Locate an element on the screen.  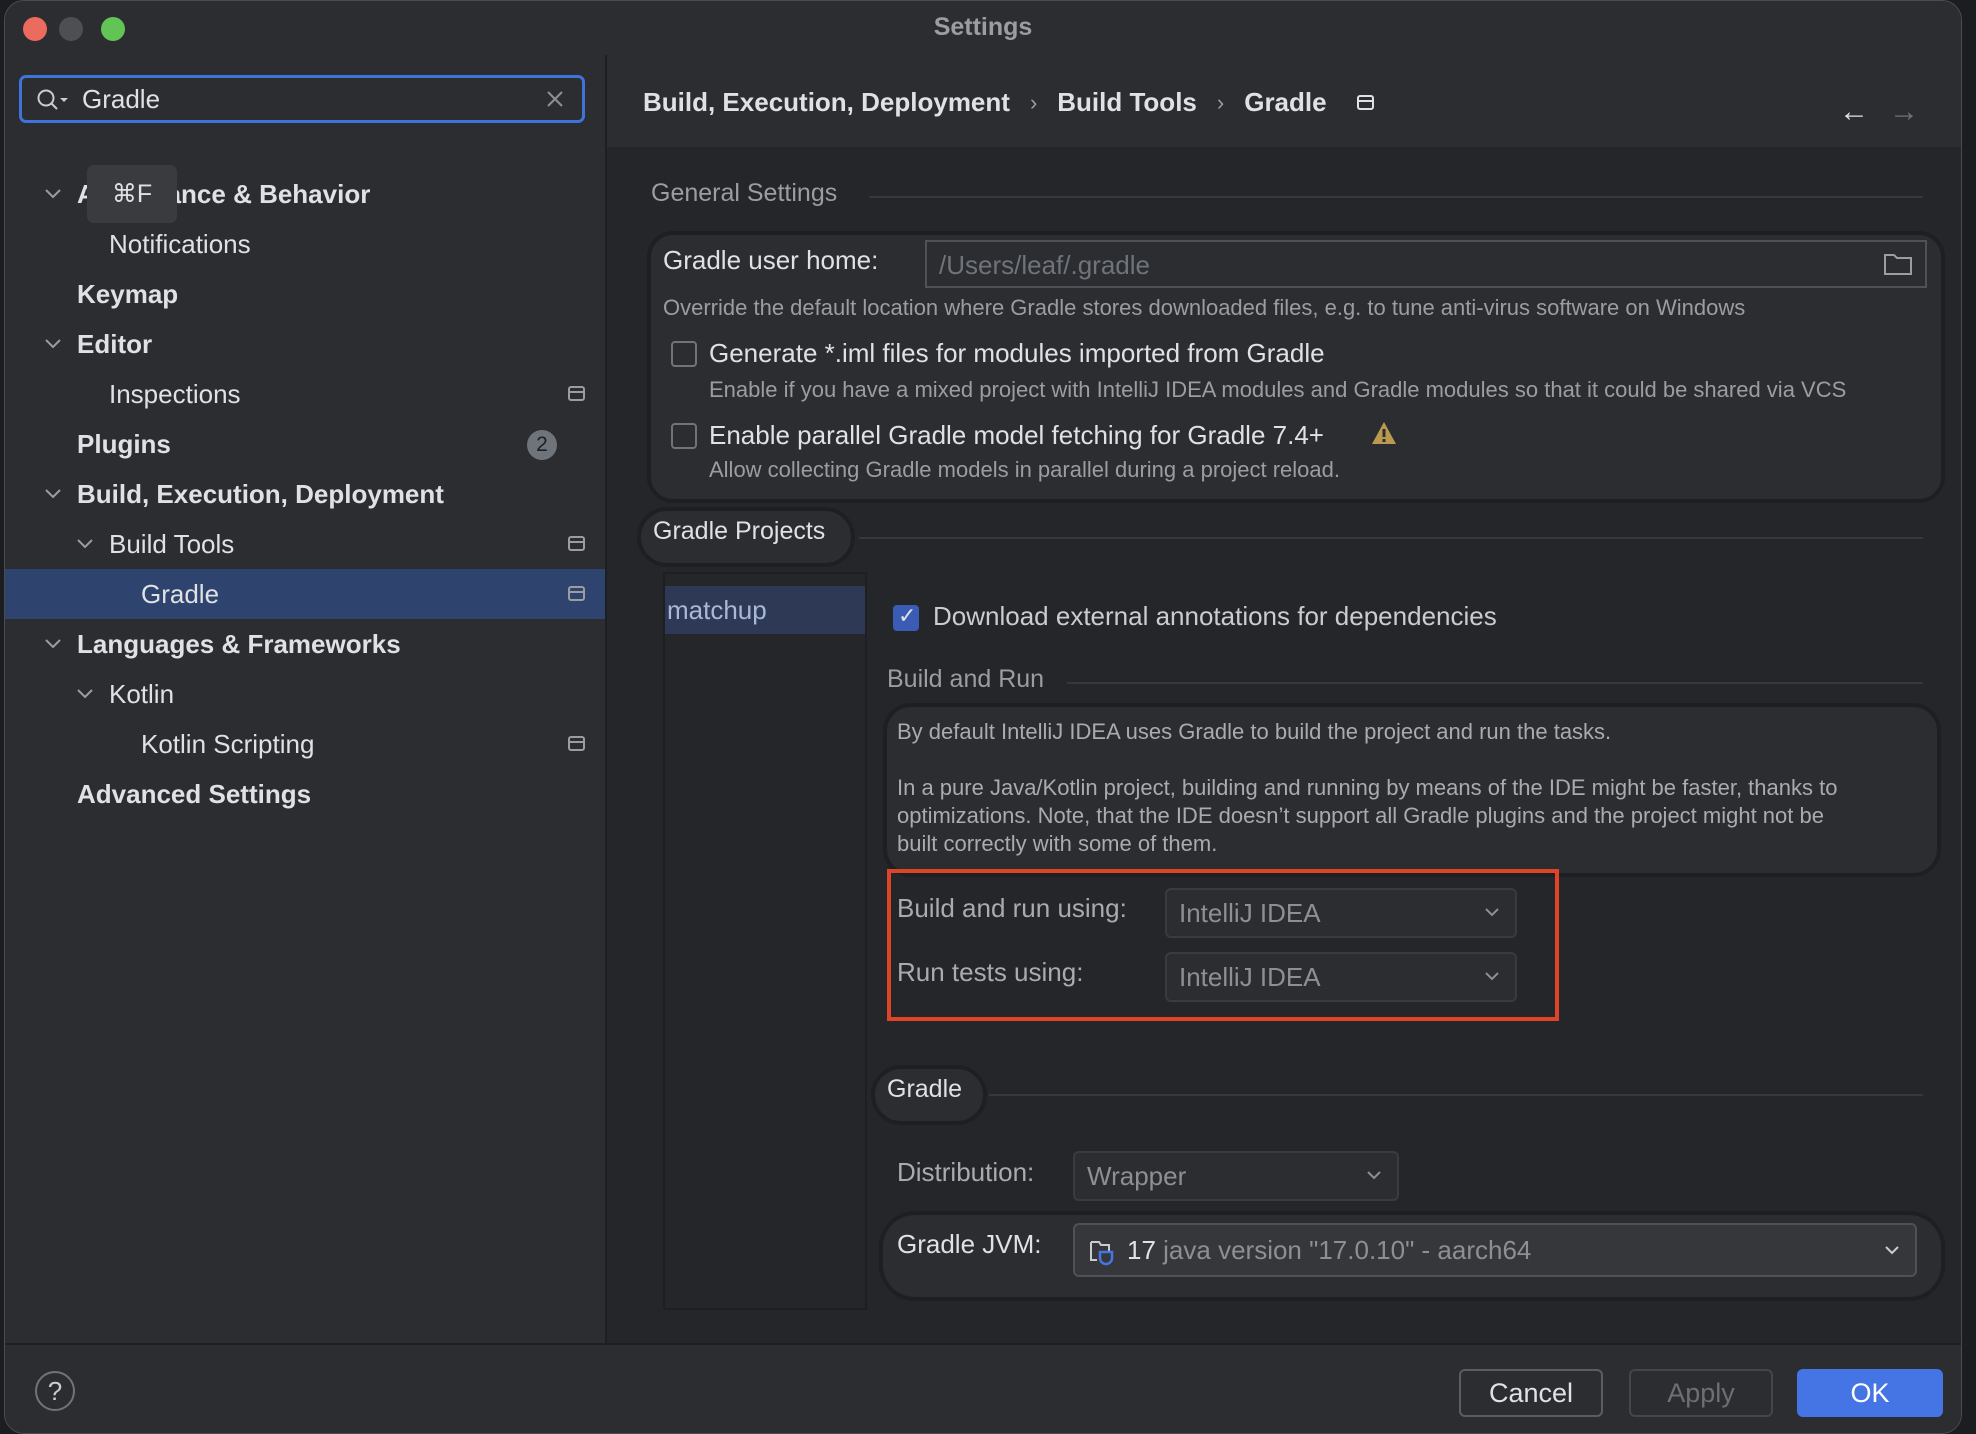
clear-search-icon is located at coordinates (555, 99).